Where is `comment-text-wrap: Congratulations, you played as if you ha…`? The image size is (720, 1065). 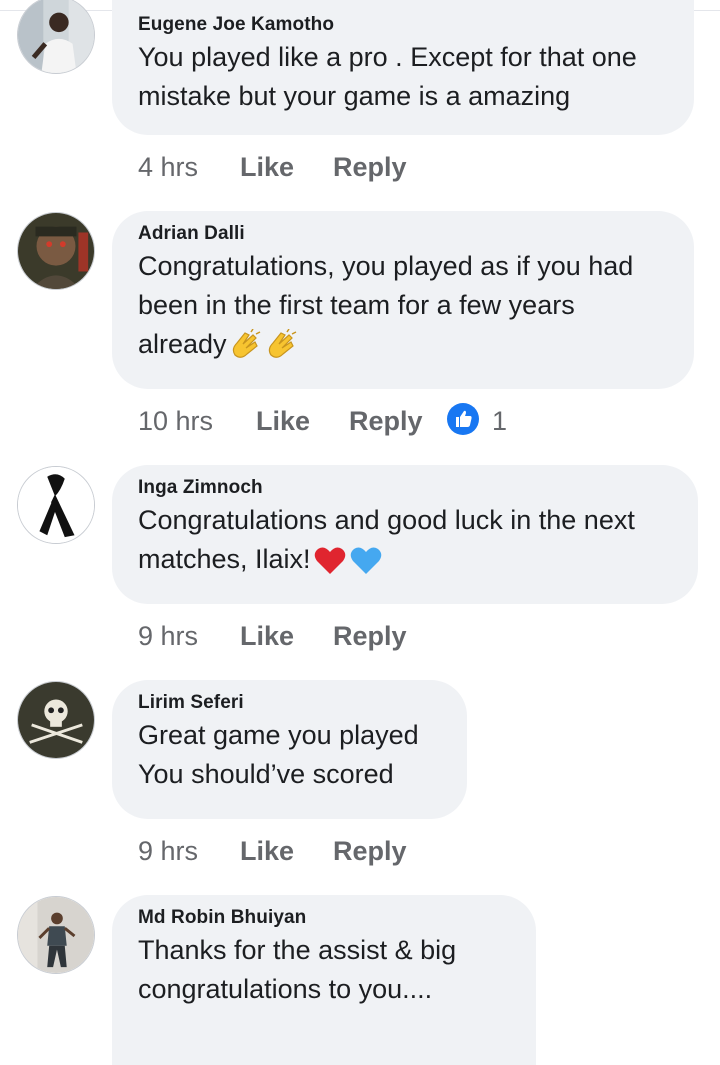 comment-text-wrap: Congratulations, you played as if you ha… is located at coordinates (403, 305).